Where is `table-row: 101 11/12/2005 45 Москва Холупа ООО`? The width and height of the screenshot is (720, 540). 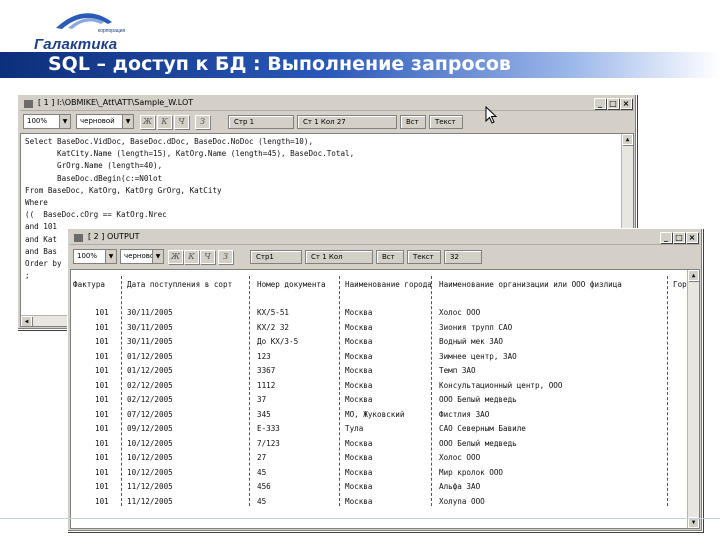 table-row: 101 11/12/2005 45 Москва Холупа ООО is located at coordinates (371, 503).